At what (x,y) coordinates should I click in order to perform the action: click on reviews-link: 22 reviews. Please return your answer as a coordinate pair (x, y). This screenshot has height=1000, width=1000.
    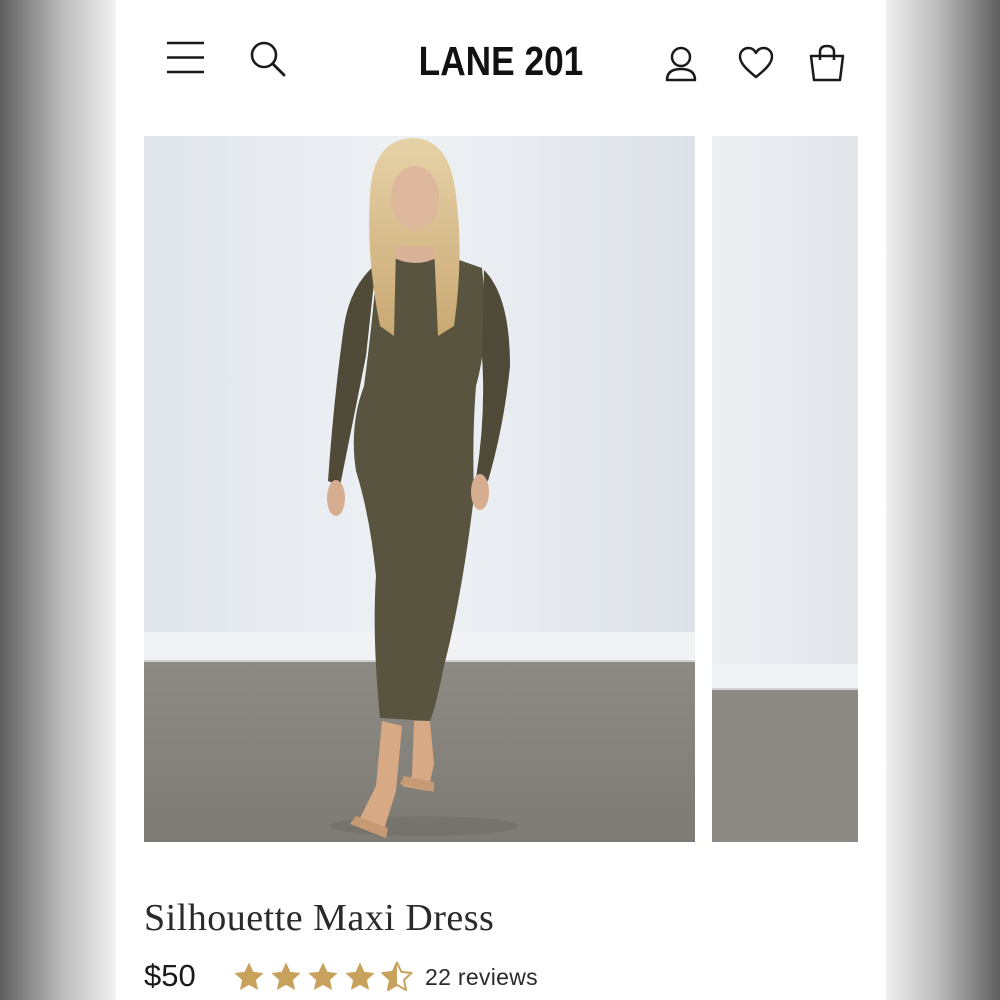
    Looking at the image, I should click on (481, 977).